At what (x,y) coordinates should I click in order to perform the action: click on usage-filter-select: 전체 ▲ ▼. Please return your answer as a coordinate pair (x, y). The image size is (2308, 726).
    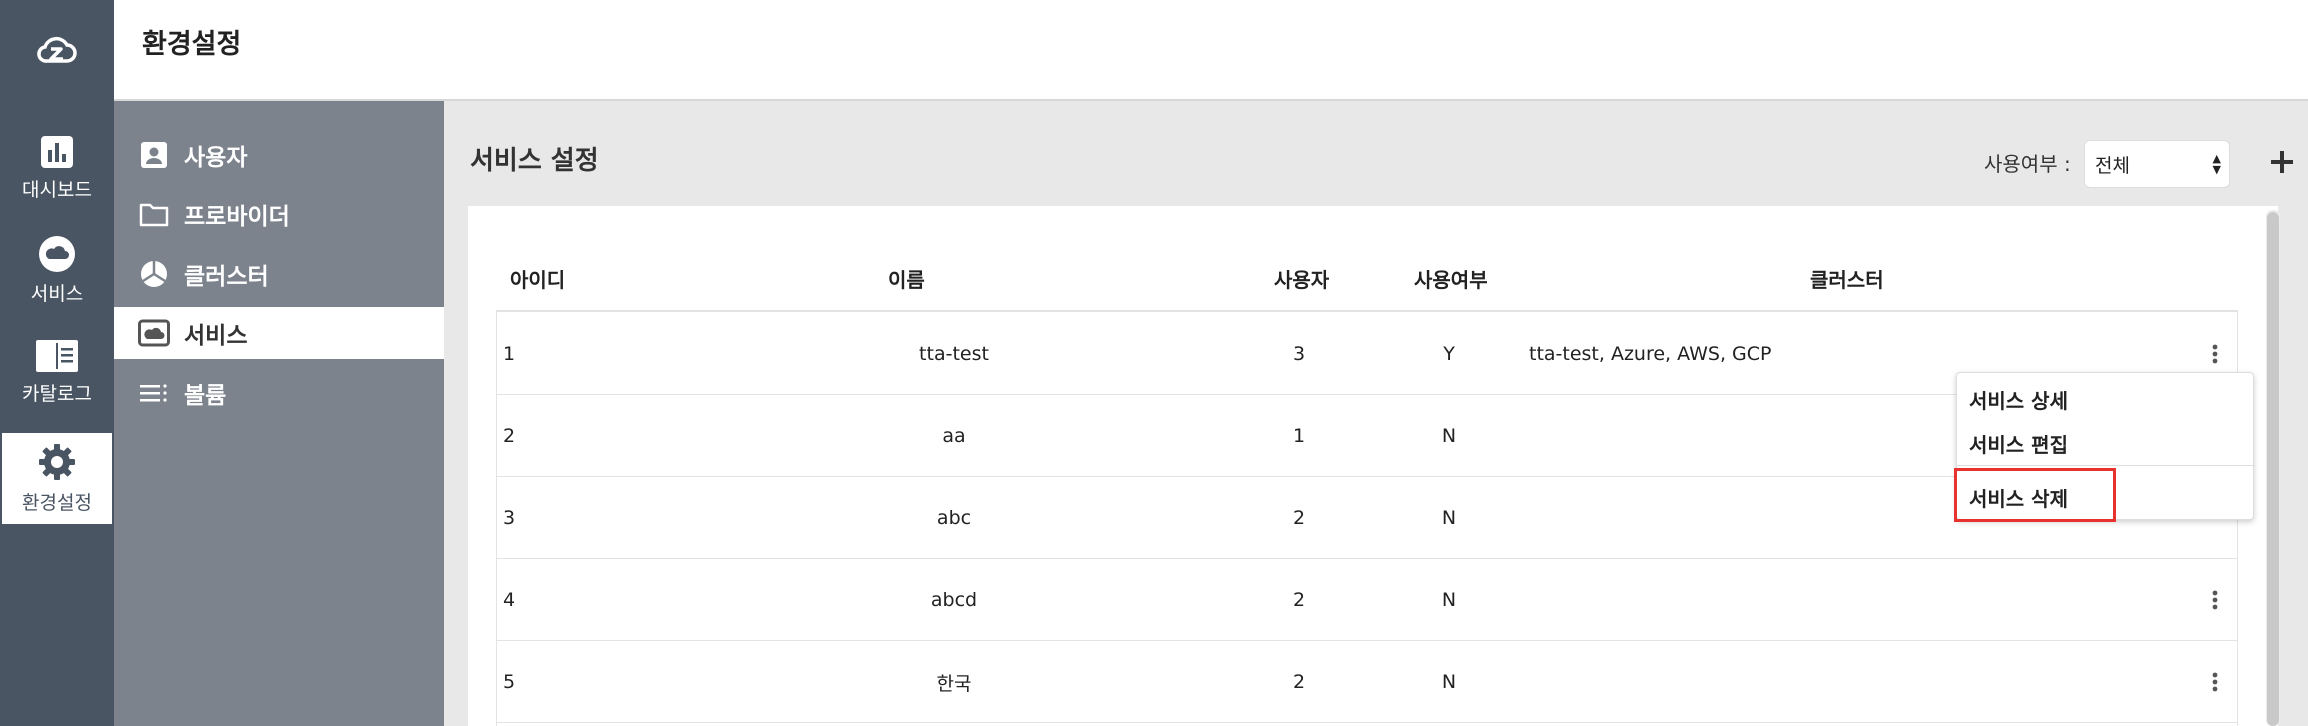
    Looking at the image, I should click on (2157, 164).